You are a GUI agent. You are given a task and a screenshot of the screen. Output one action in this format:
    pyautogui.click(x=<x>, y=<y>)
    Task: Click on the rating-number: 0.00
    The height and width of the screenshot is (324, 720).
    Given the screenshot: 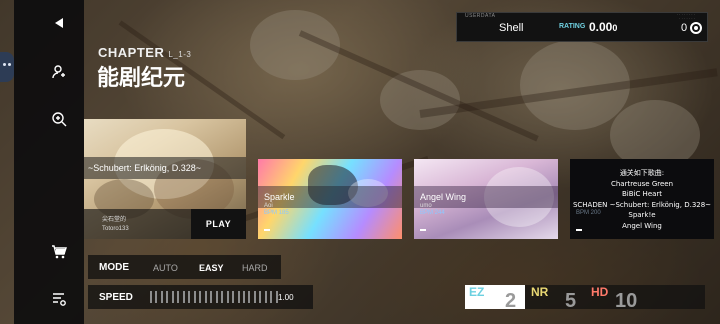 What is the action you would take?
    pyautogui.click(x=601, y=27)
    